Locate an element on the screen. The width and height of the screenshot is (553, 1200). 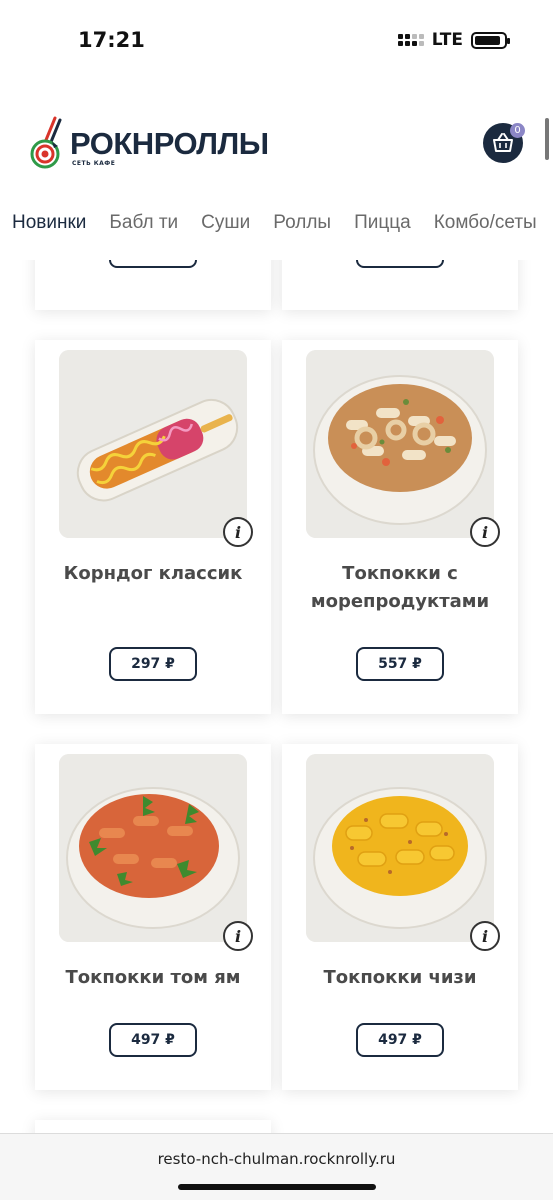
price-button: 557 ₽ is located at coordinates (400, 664).